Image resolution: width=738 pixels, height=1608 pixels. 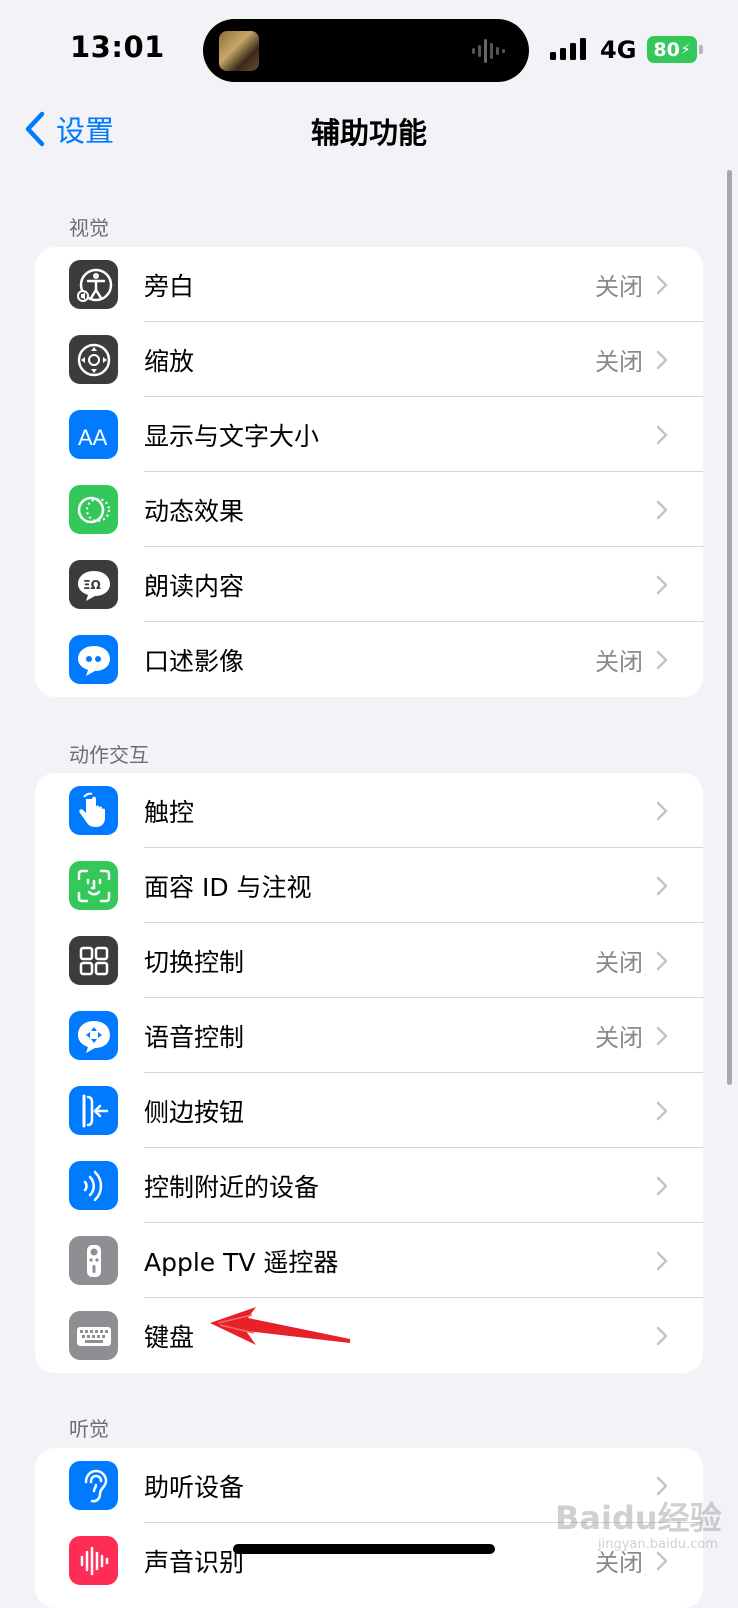 What do you see at coordinates (369, 1335) in the screenshot?
I see `row-keyboard: 键盘` at bounding box center [369, 1335].